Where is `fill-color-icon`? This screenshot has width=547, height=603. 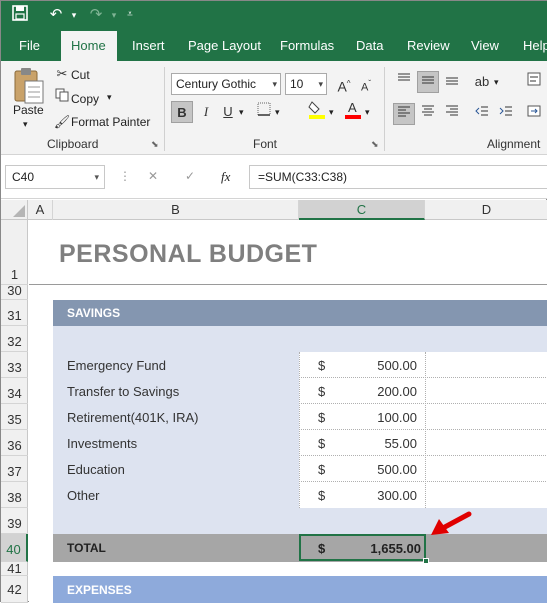 fill-color-icon is located at coordinates (317, 110).